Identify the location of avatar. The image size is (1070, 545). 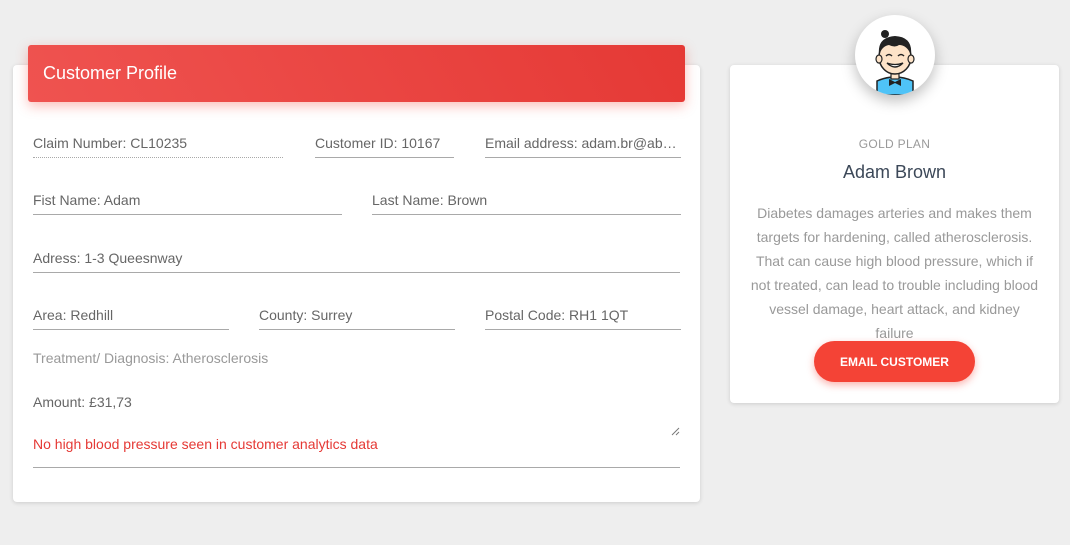
(895, 55).